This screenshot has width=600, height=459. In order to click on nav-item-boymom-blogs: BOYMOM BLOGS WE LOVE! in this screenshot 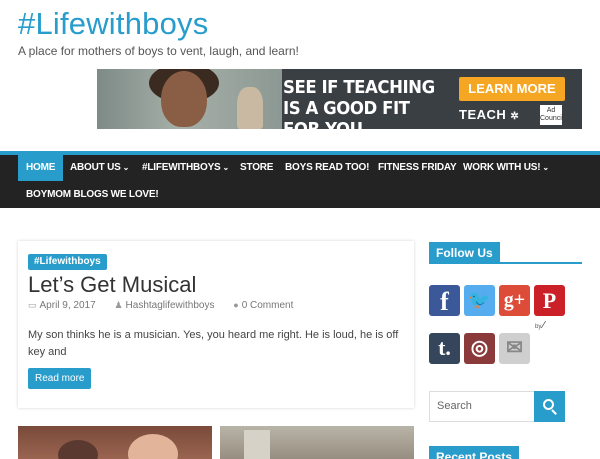, I will do `click(92, 195)`.